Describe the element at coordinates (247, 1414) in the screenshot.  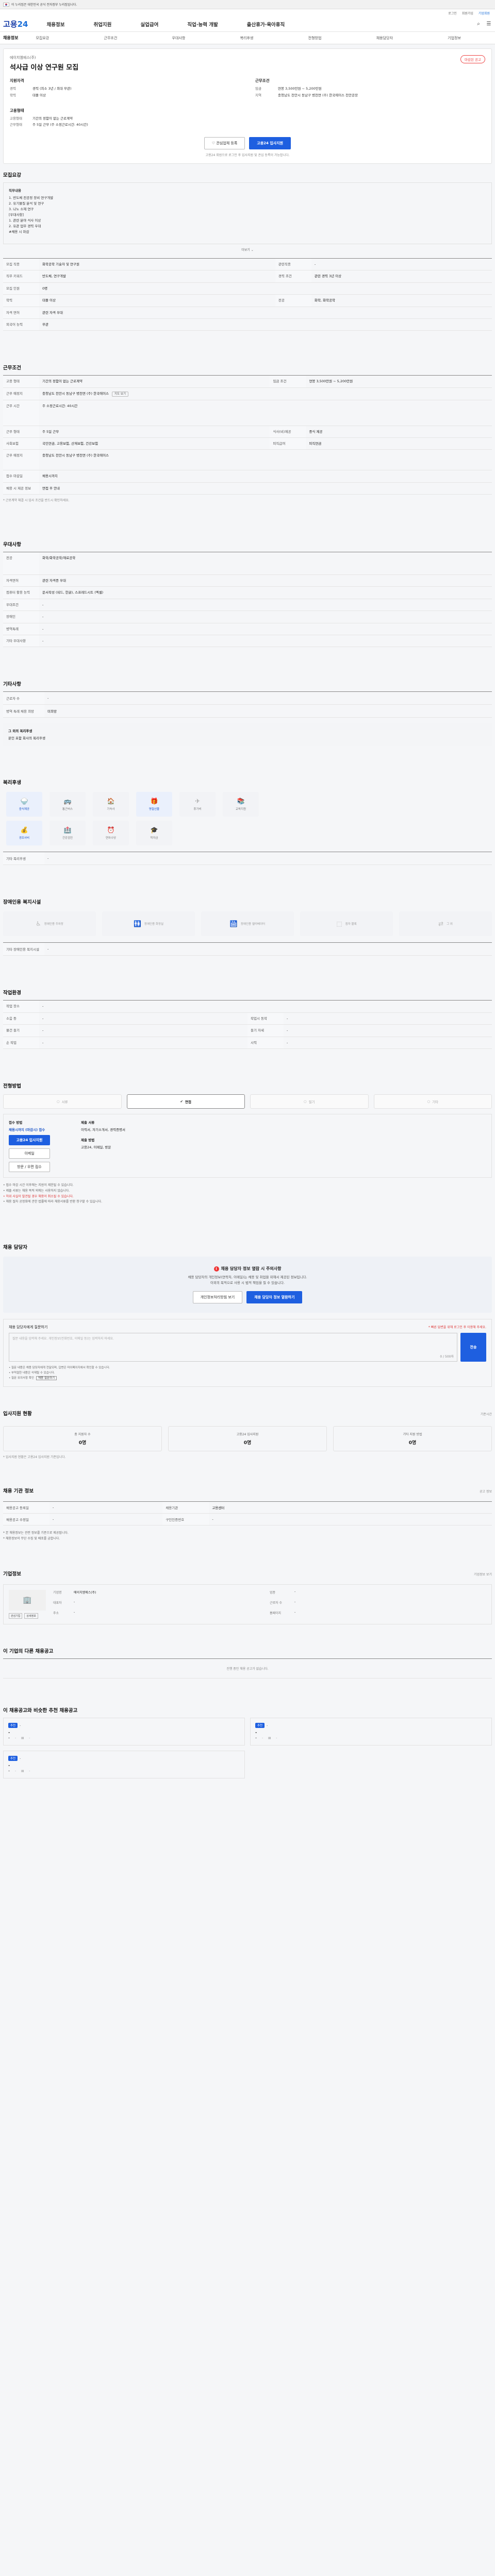
I see `apply-status-head: 입사지원 현황 기준시간` at that location.